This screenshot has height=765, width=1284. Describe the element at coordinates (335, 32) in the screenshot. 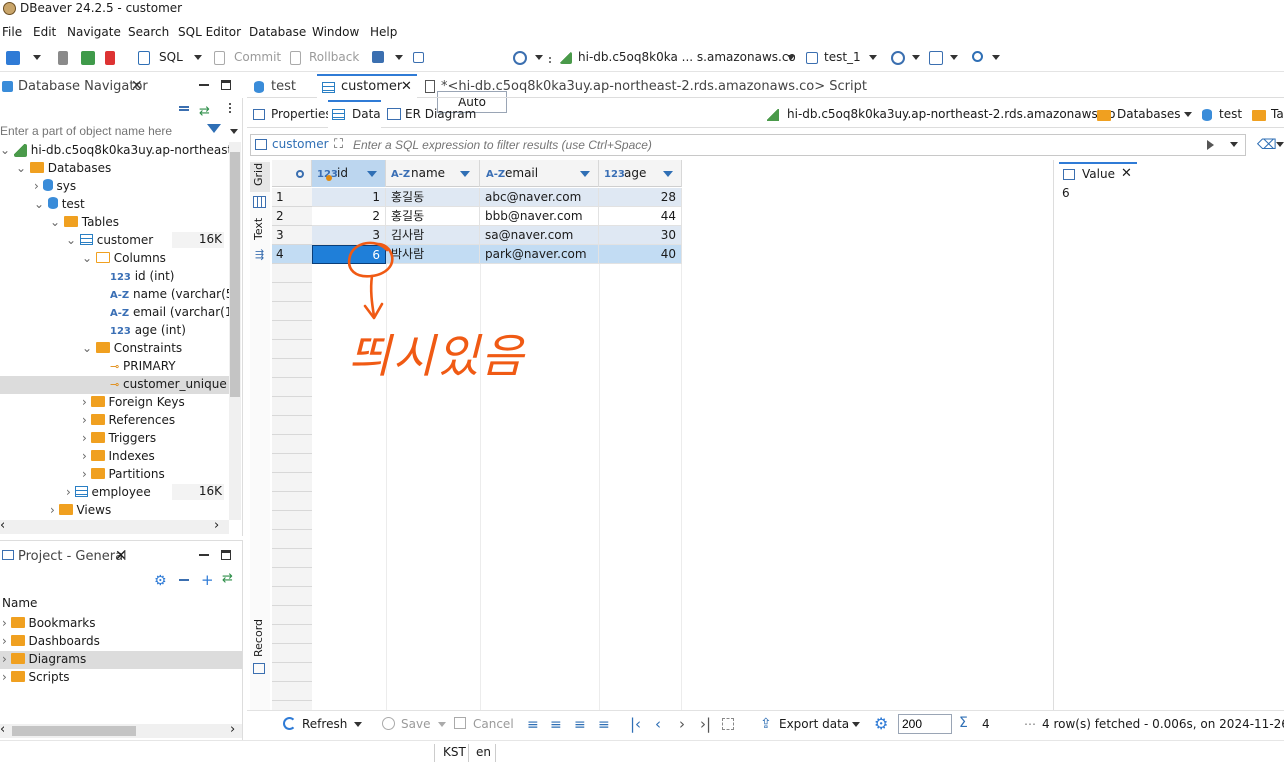

I see `menu-window: Window` at that location.